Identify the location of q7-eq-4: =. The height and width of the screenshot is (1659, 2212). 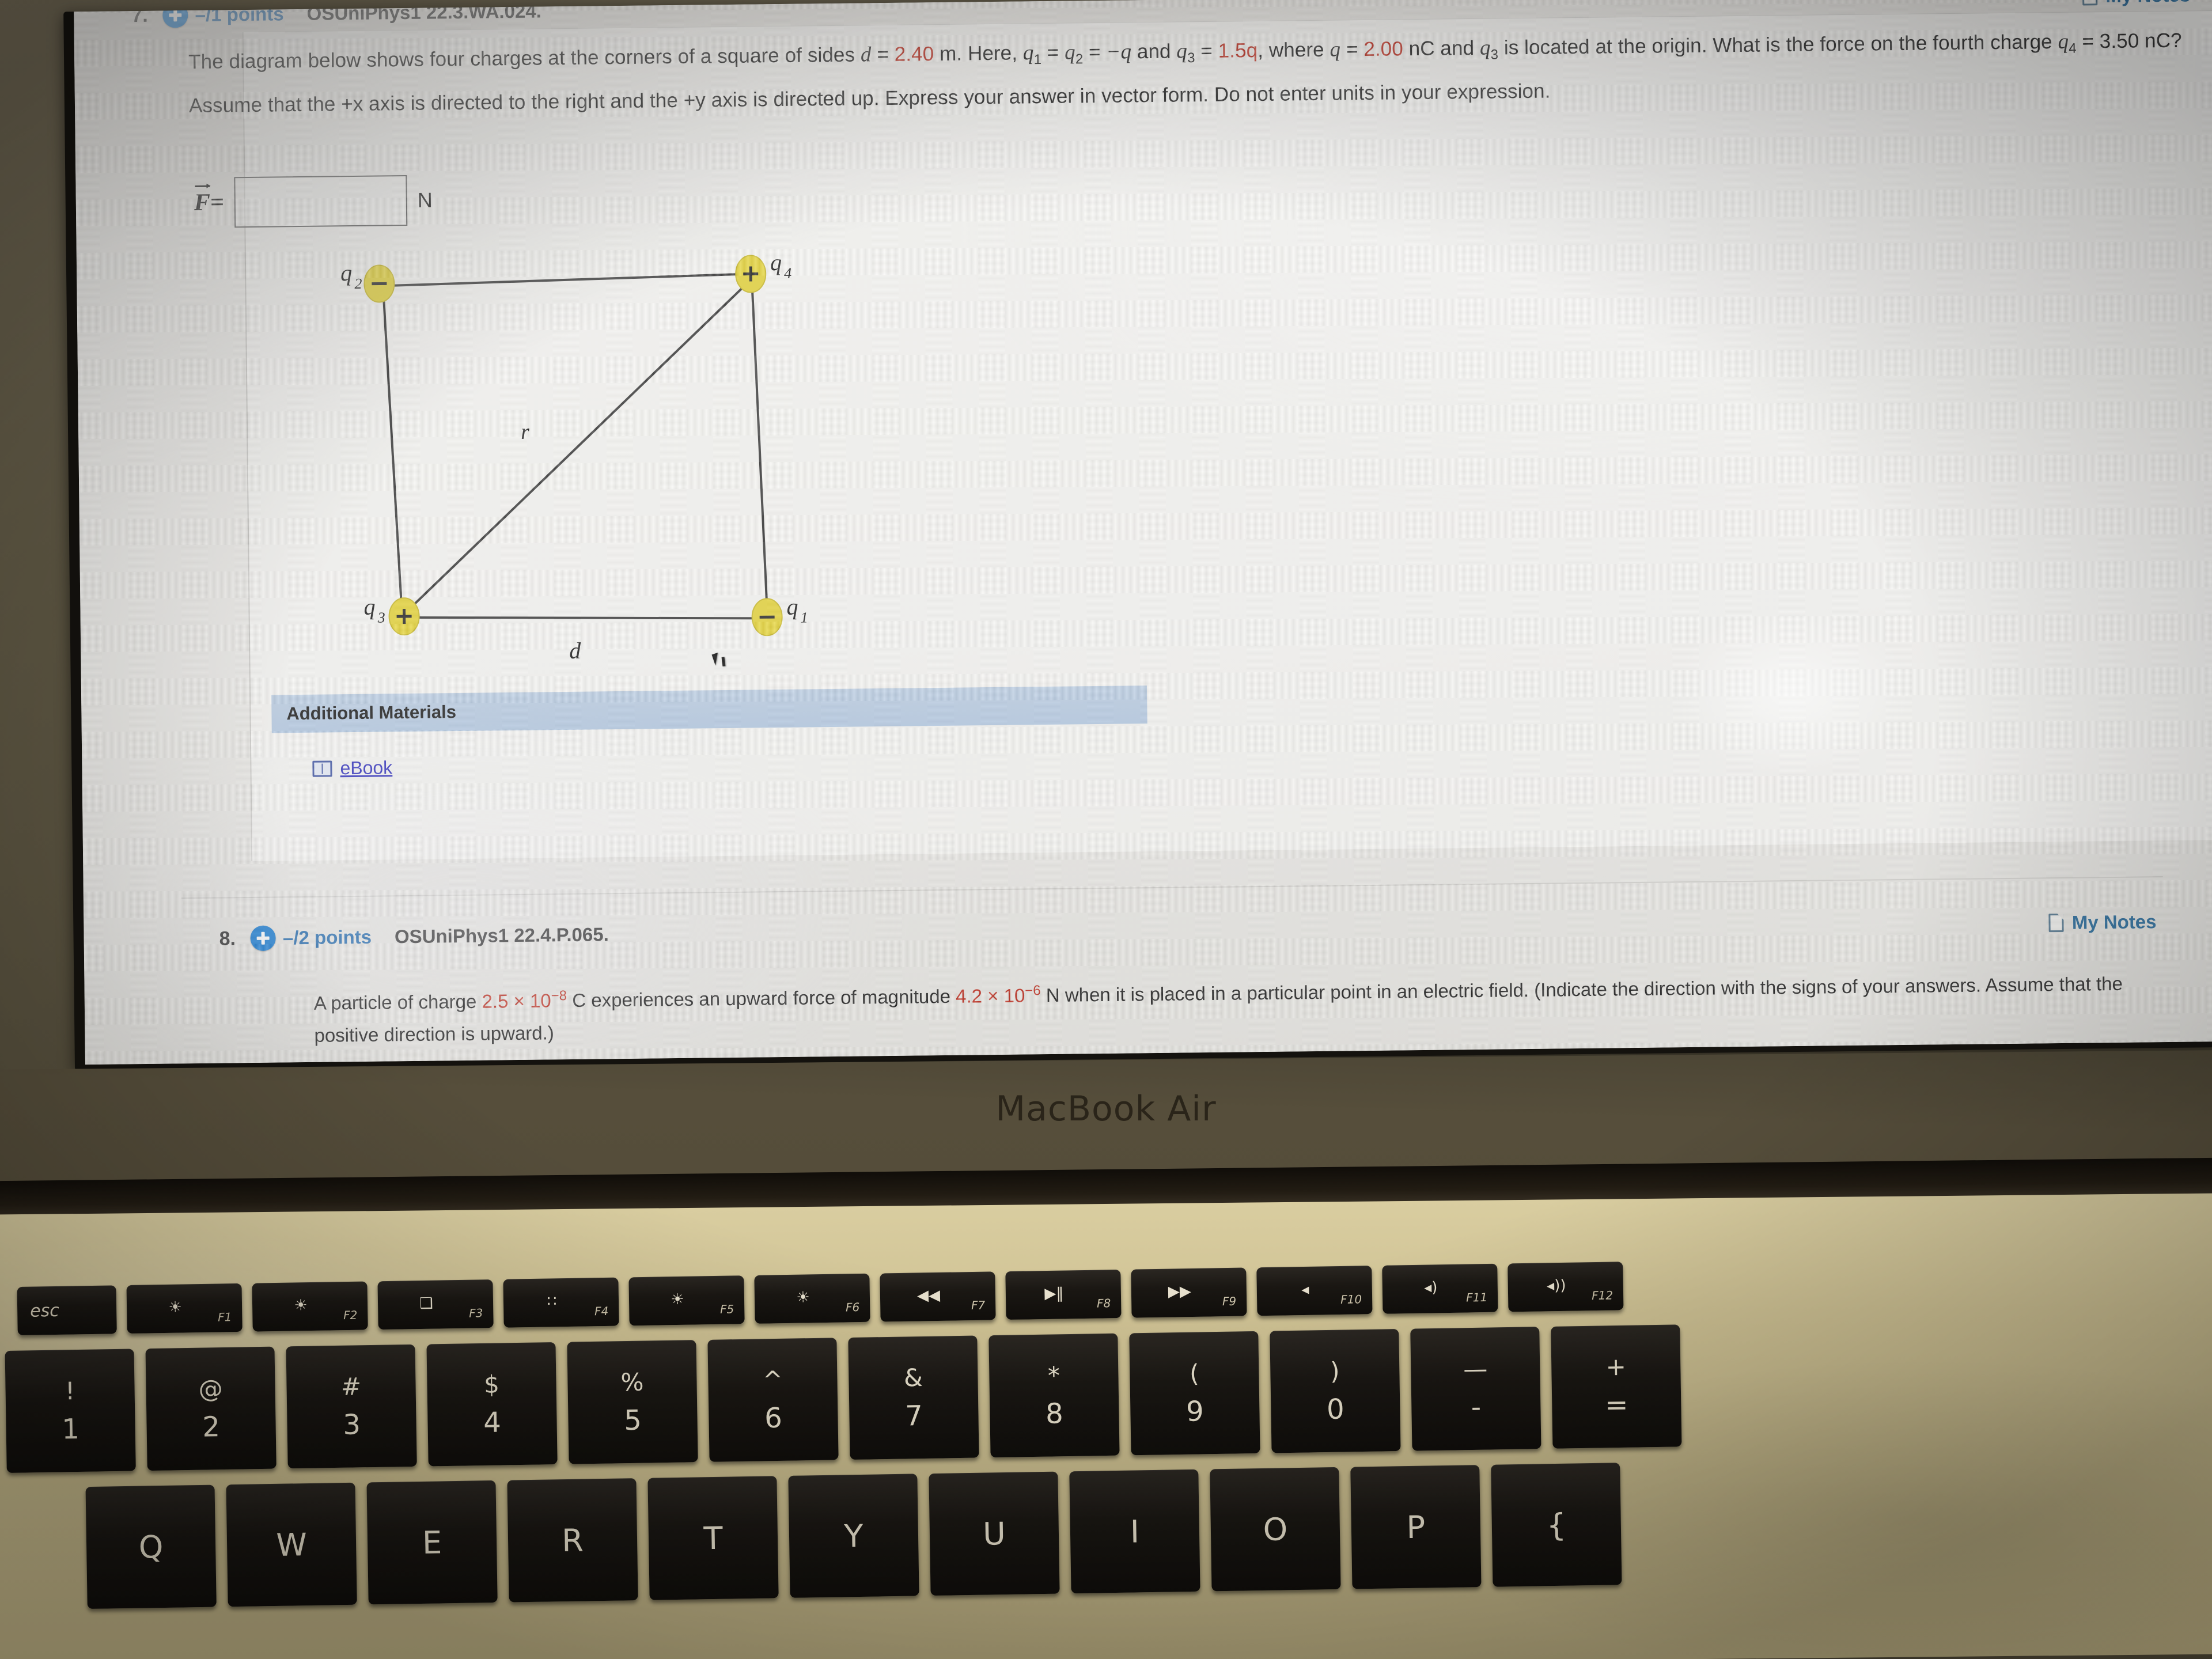
(1206, 51).